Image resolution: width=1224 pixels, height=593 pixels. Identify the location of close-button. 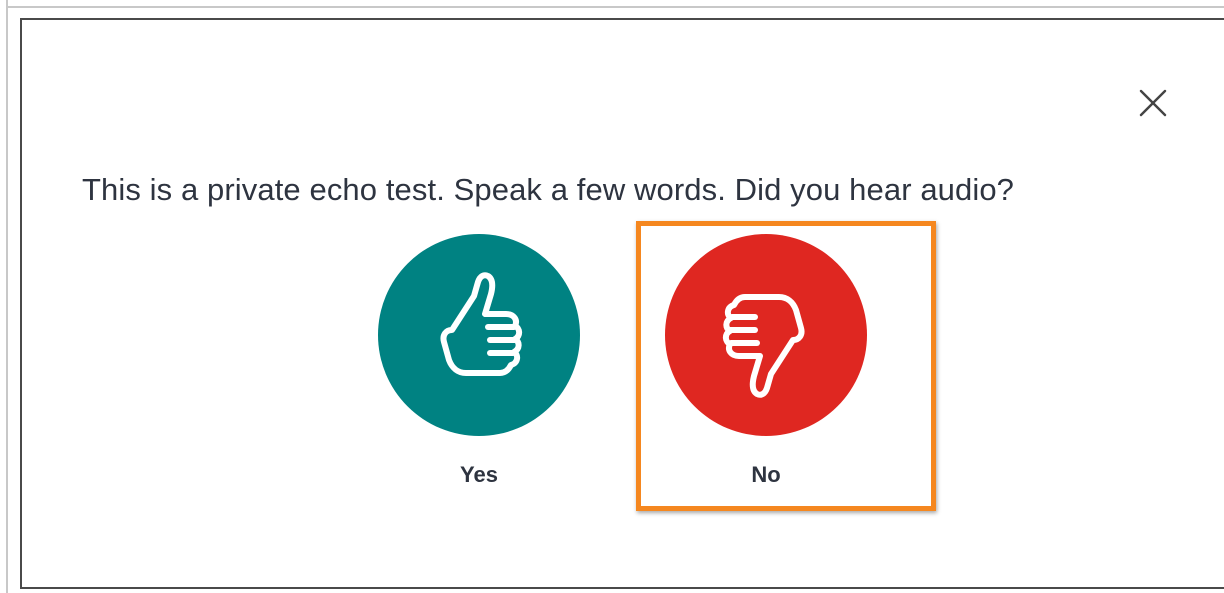
(1153, 103).